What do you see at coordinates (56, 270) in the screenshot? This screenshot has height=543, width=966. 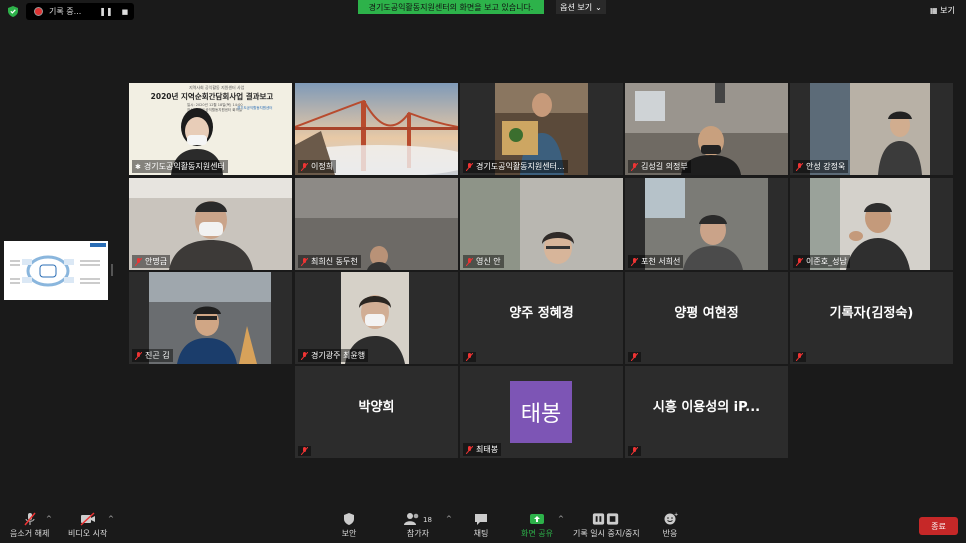 I see `shared-screen-thumbnail` at bounding box center [56, 270].